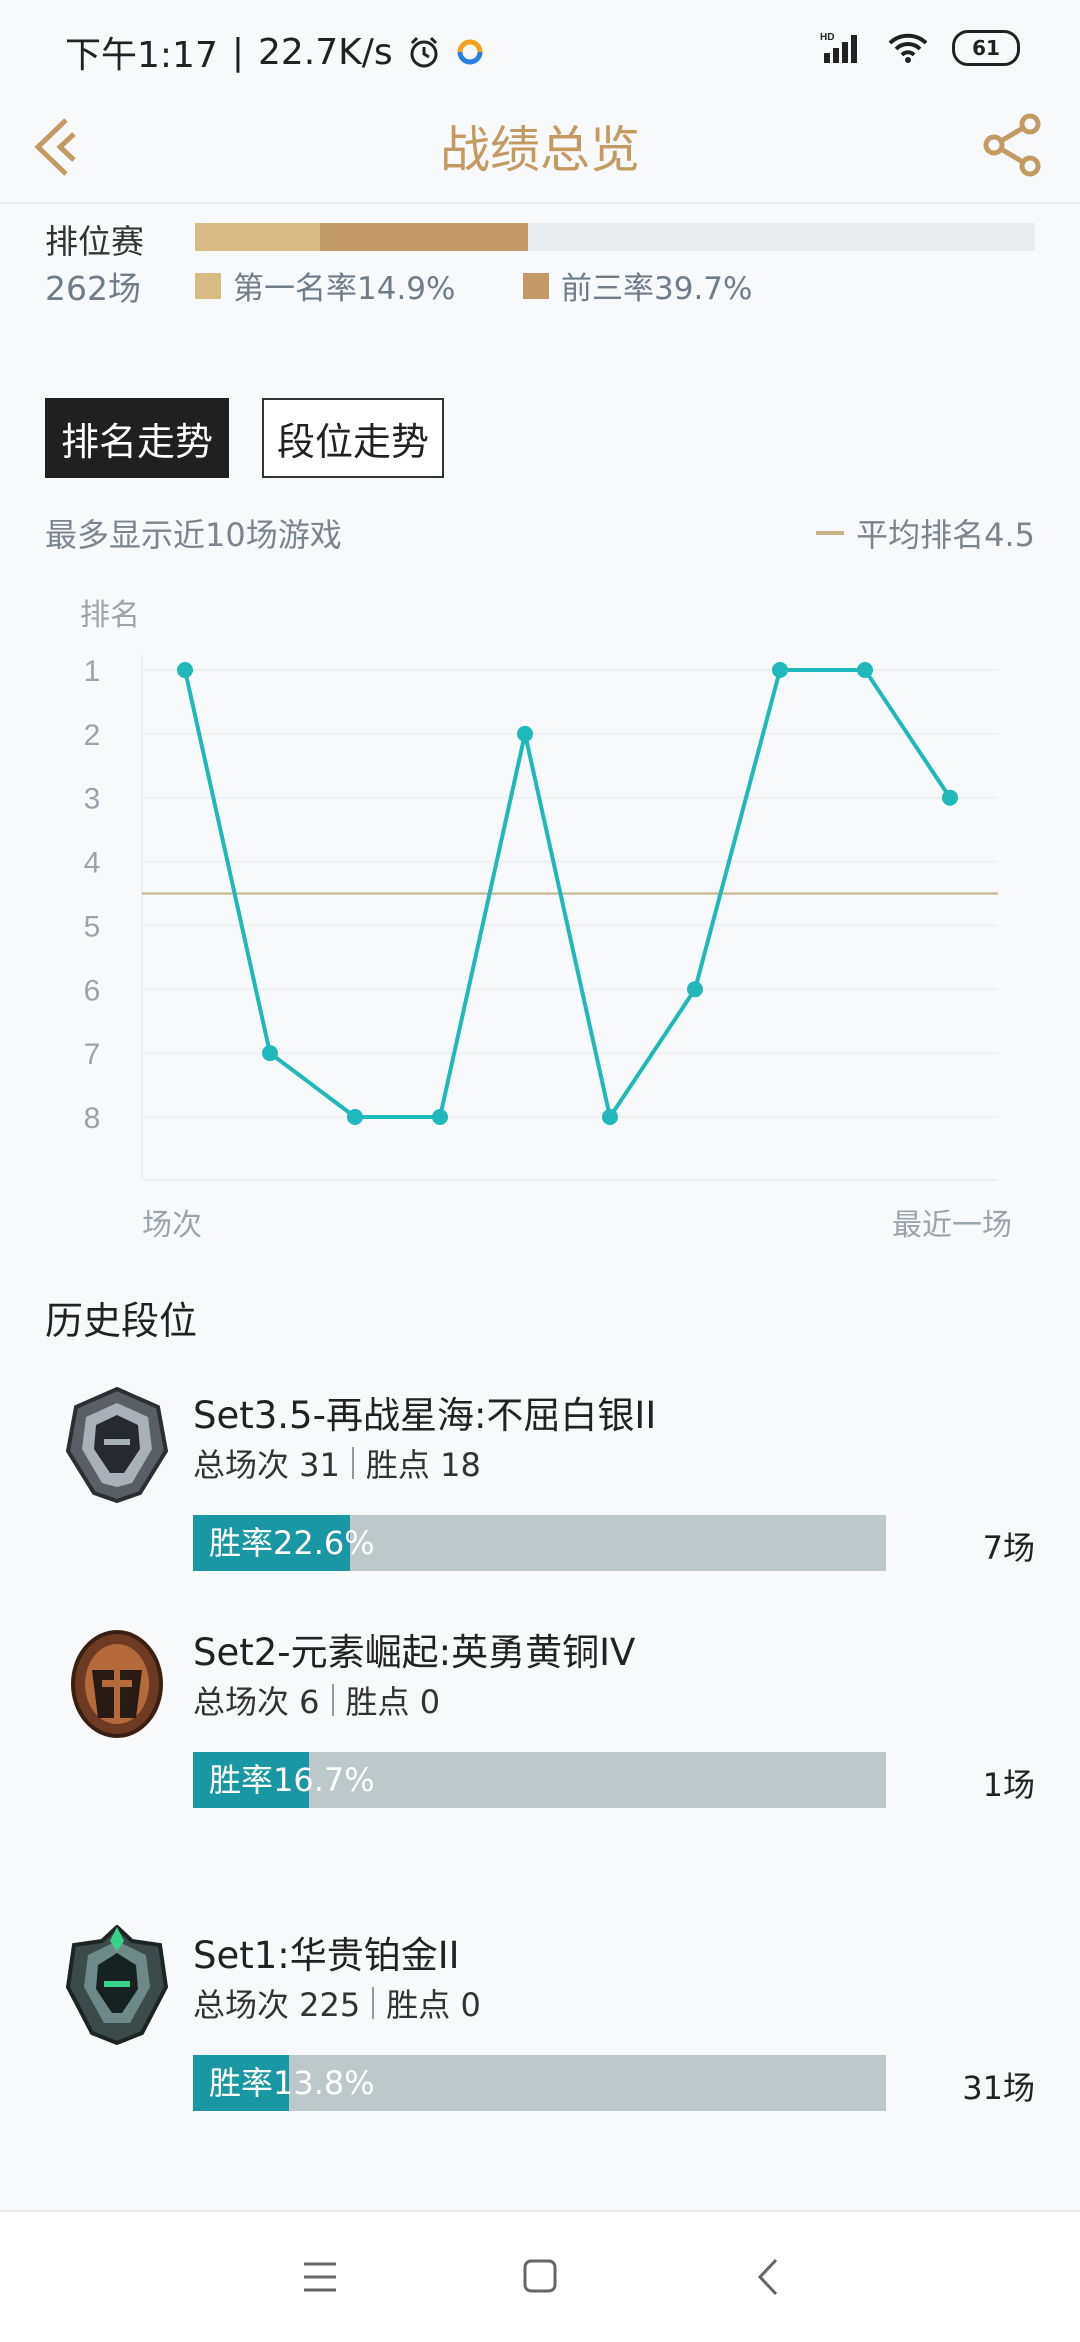 Image resolution: width=1080 pixels, height=2342 pixels. I want to click on first-rate-legend: 第一名率14.9%, so click(325, 285).